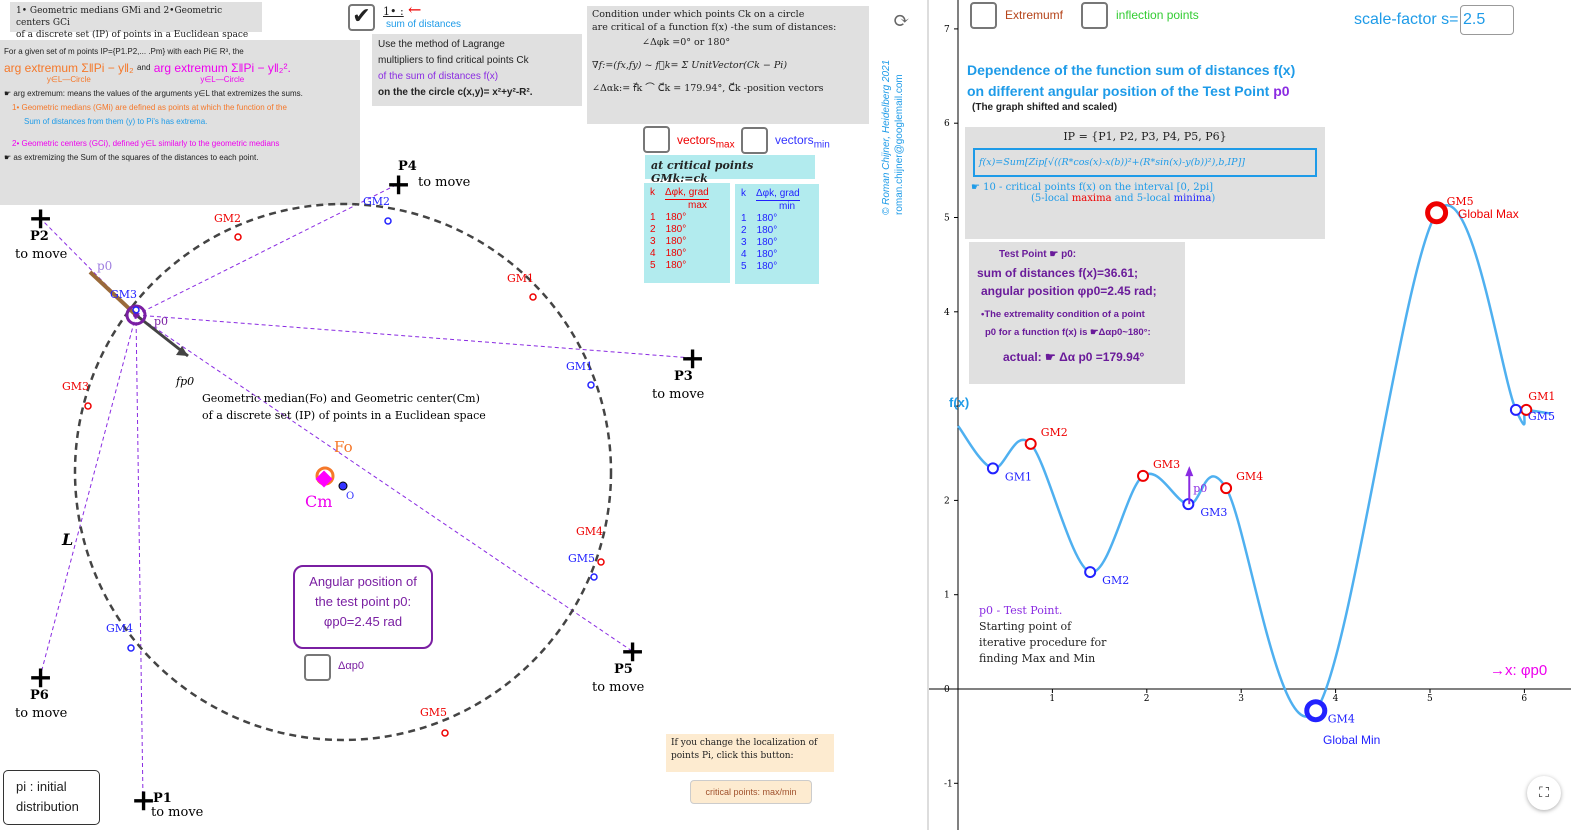  What do you see at coordinates (1341, 719) in the screenshot?
I see `minimum-label: GM4` at bounding box center [1341, 719].